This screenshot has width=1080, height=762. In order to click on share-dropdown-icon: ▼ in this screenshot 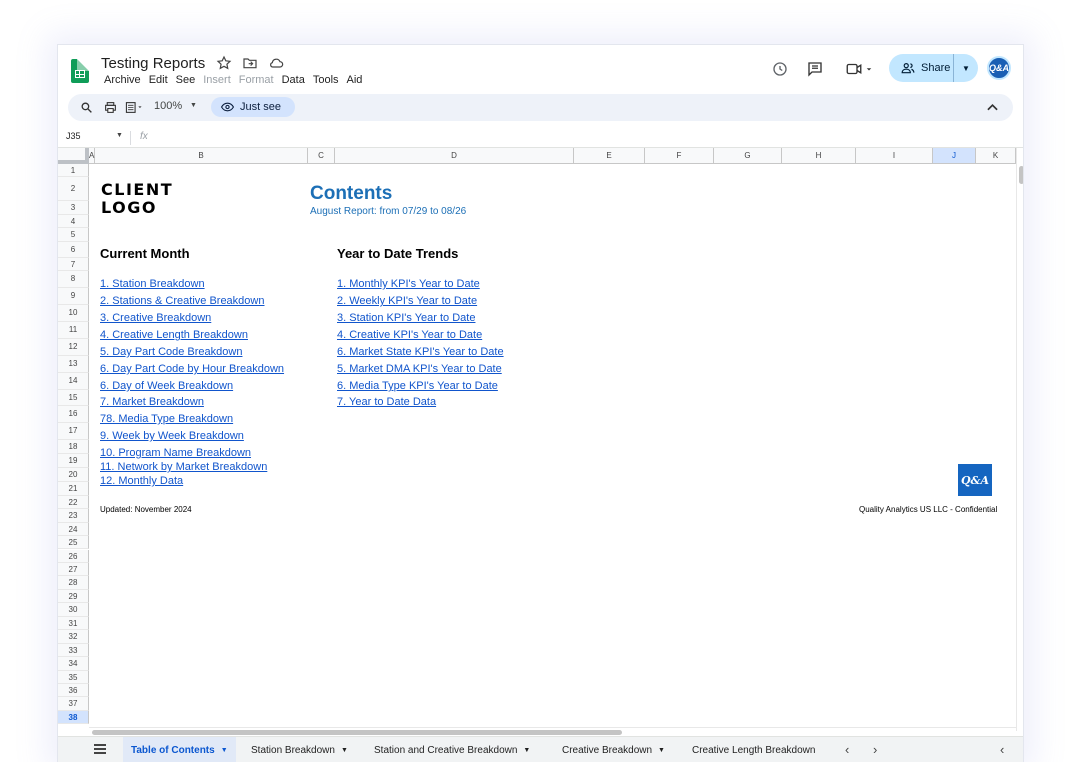, I will do `click(966, 68)`.